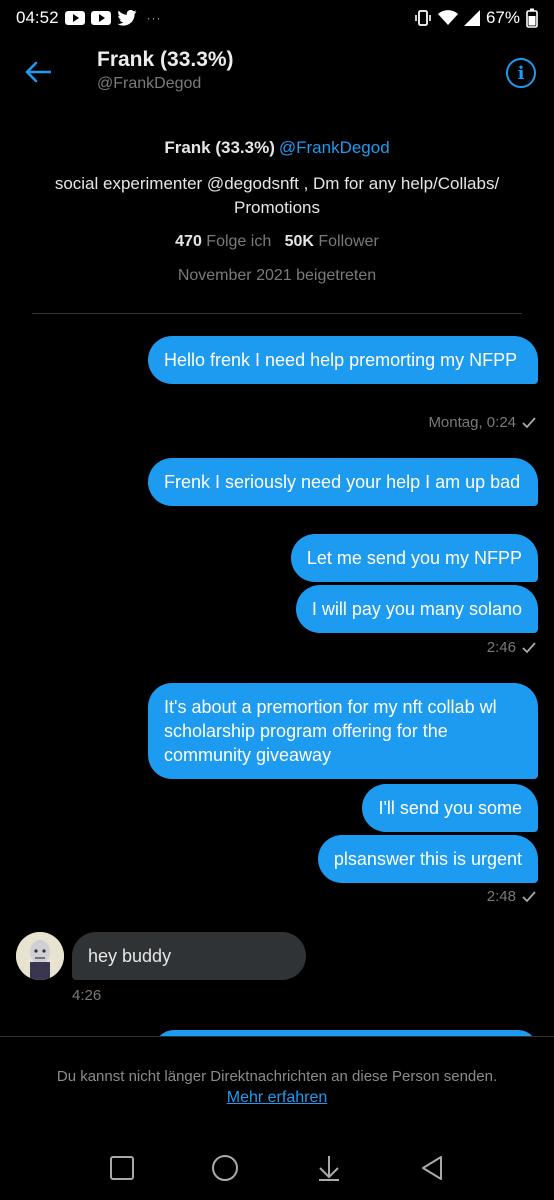 The image size is (554, 1200). I want to click on hide-keyboard-button, so click(329, 1168).